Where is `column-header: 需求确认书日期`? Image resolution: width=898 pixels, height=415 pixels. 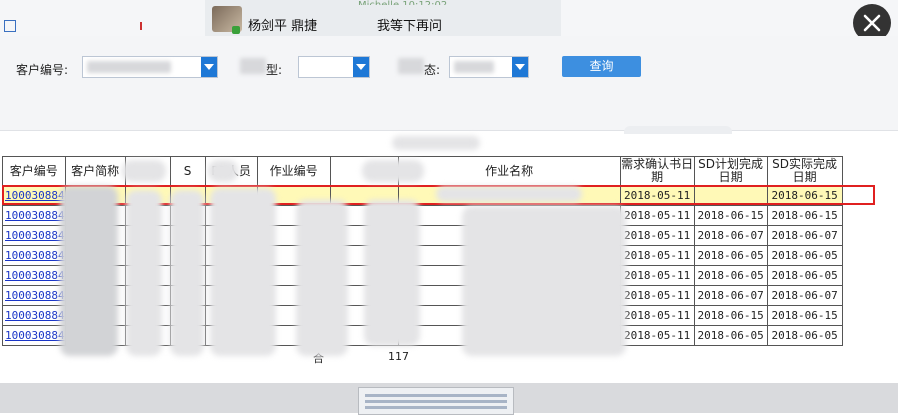
column-header: 需求确认书日期 is located at coordinates (657, 171).